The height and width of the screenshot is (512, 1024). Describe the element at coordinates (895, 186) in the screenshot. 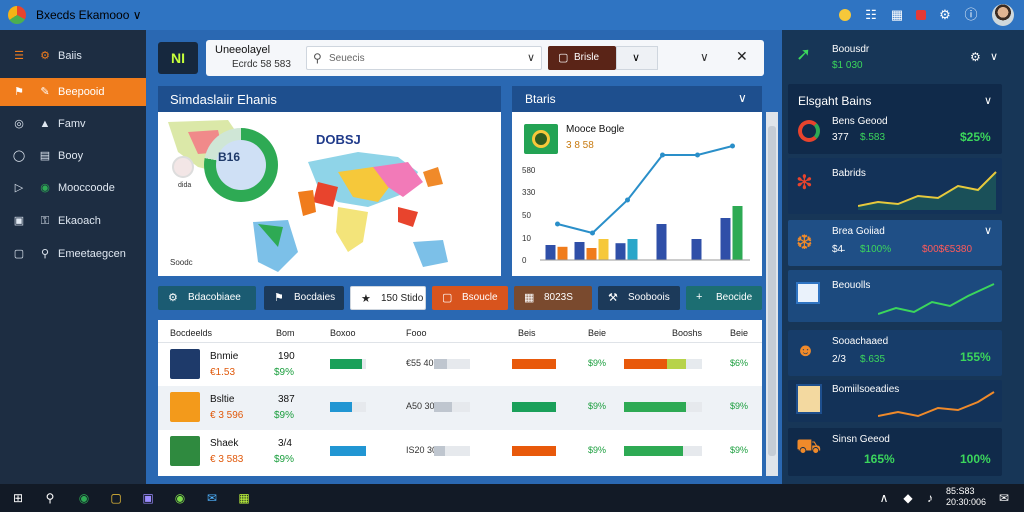

I see `right-card: ✻ Babrids` at that location.